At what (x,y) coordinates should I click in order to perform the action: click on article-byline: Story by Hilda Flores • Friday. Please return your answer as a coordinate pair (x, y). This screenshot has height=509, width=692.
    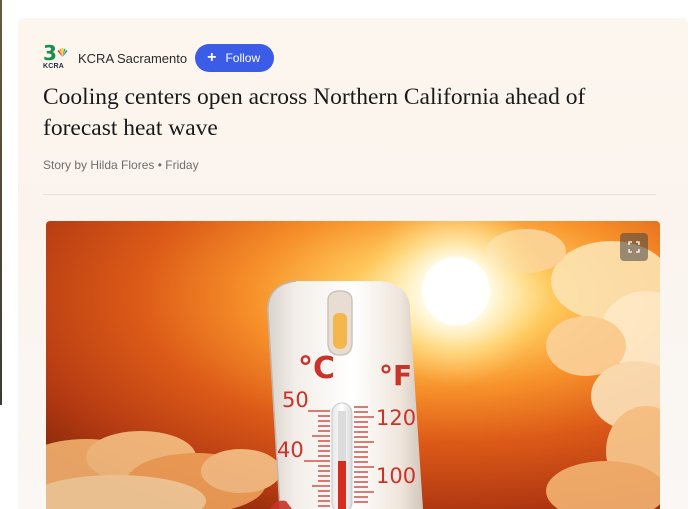
    Looking at the image, I should click on (121, 165).